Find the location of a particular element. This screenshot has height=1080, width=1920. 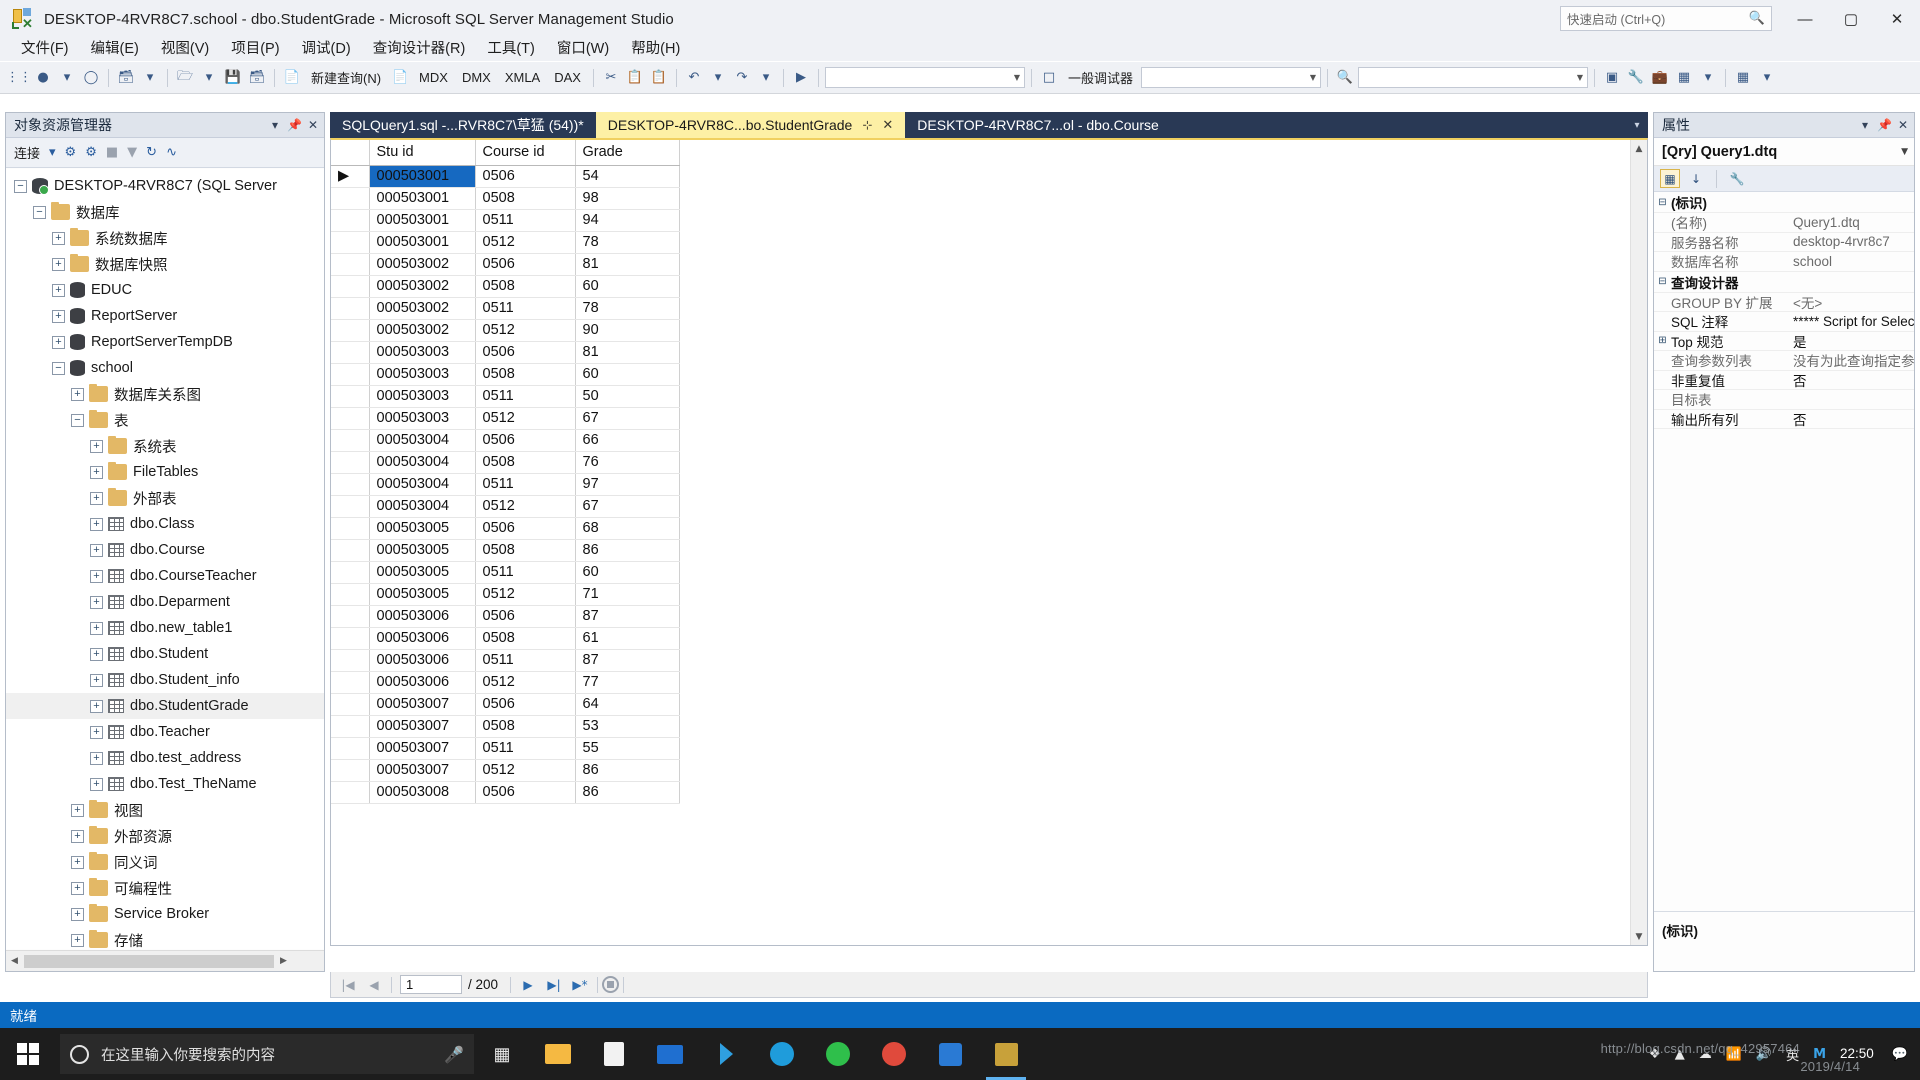

cell-stu-id: 000503004 is located at coordinates (422, 484).